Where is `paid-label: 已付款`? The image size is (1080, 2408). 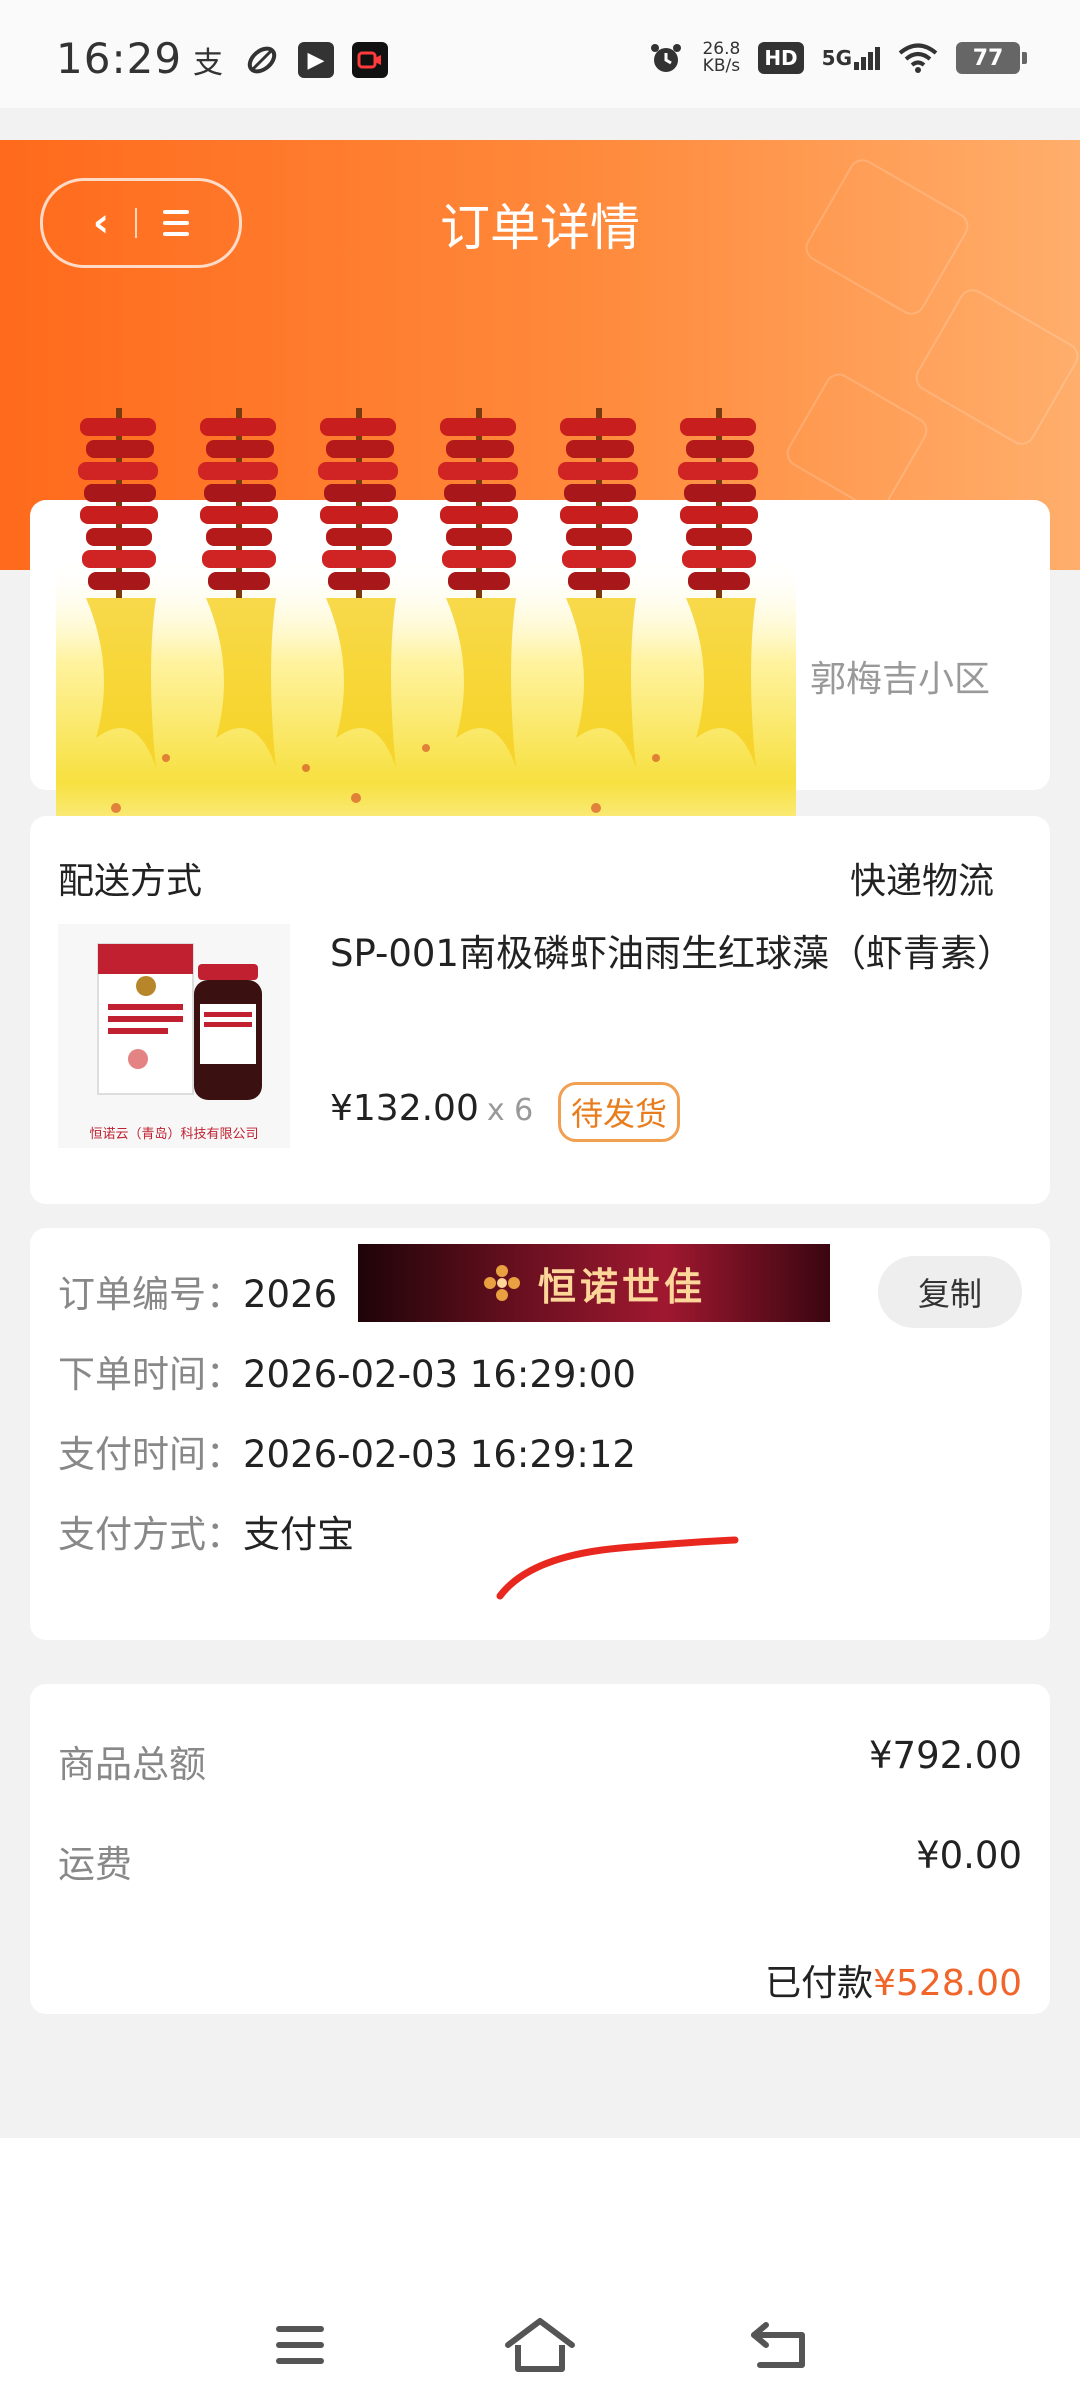 paid-label: 已付款 is located at coordinates (819, 1983).